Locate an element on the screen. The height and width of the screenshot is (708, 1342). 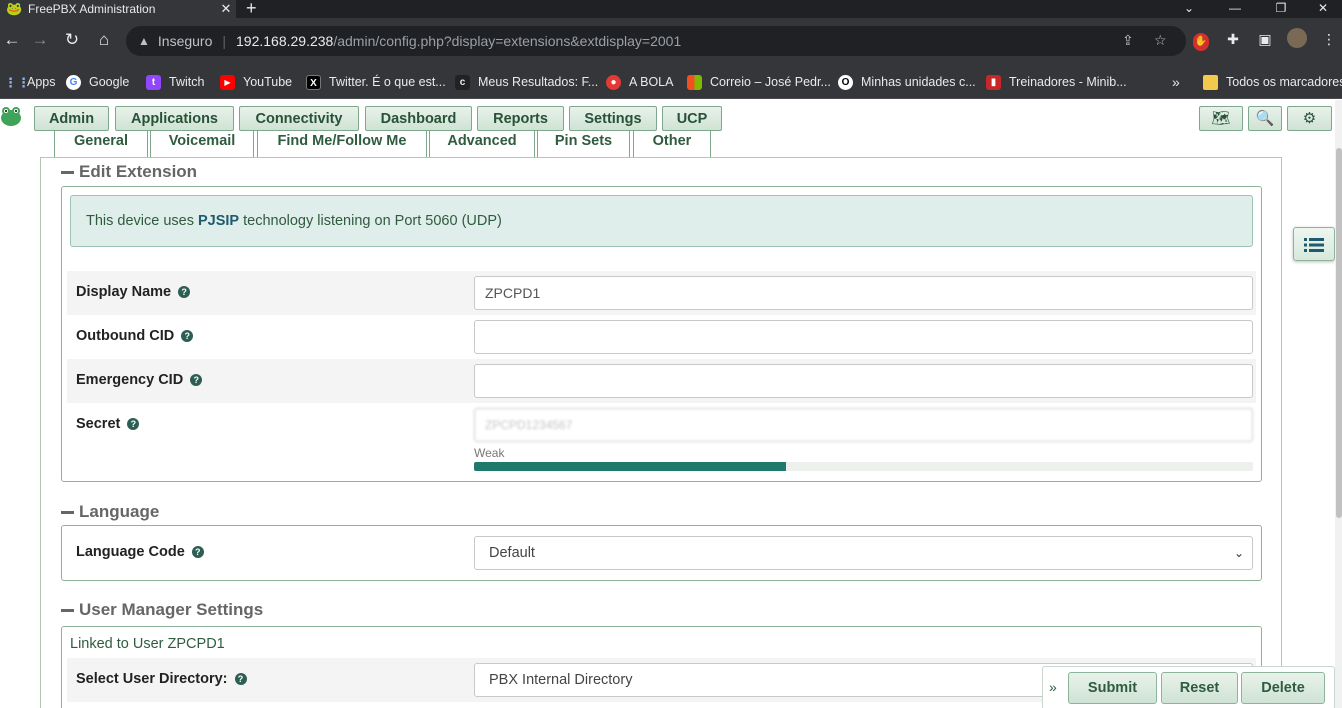
tab-advanced: Advanced is located at coordinates (482, 144).